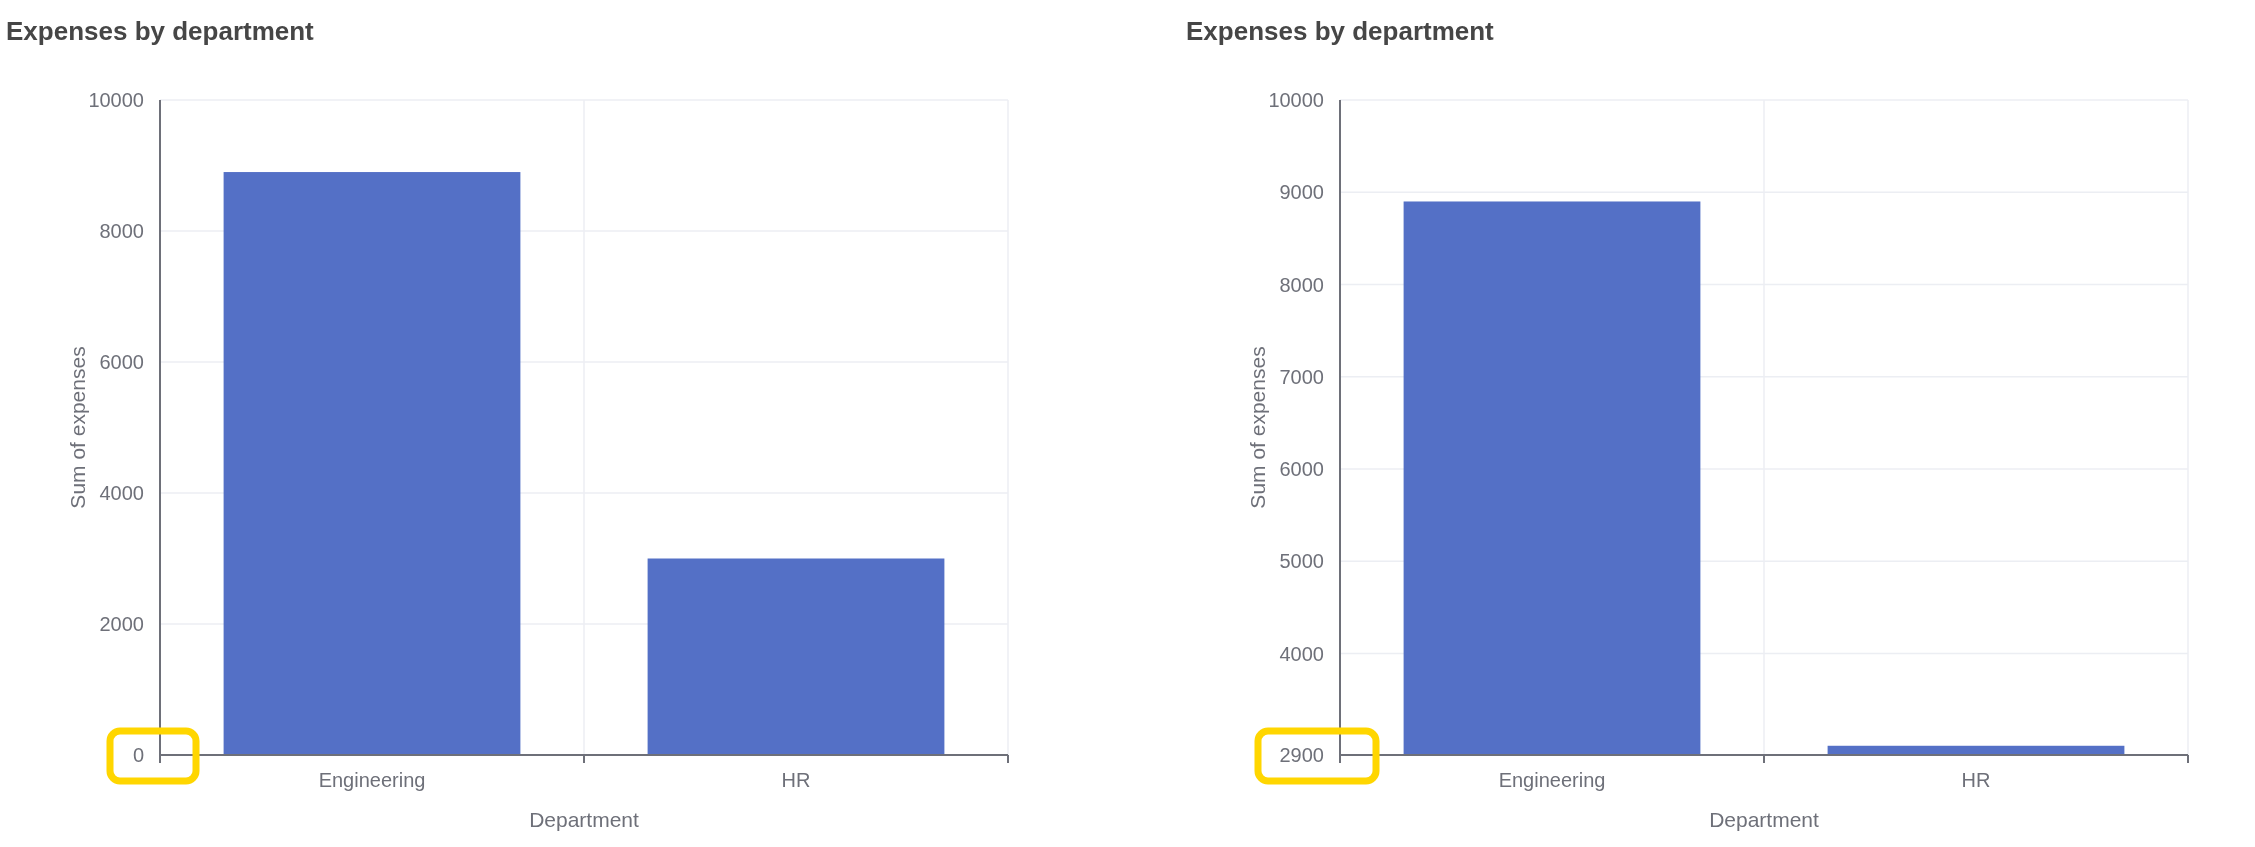  Describe the element at coordinates (1301, 192) in the screenshot. I see `y-tick-label: 9000` at that location.